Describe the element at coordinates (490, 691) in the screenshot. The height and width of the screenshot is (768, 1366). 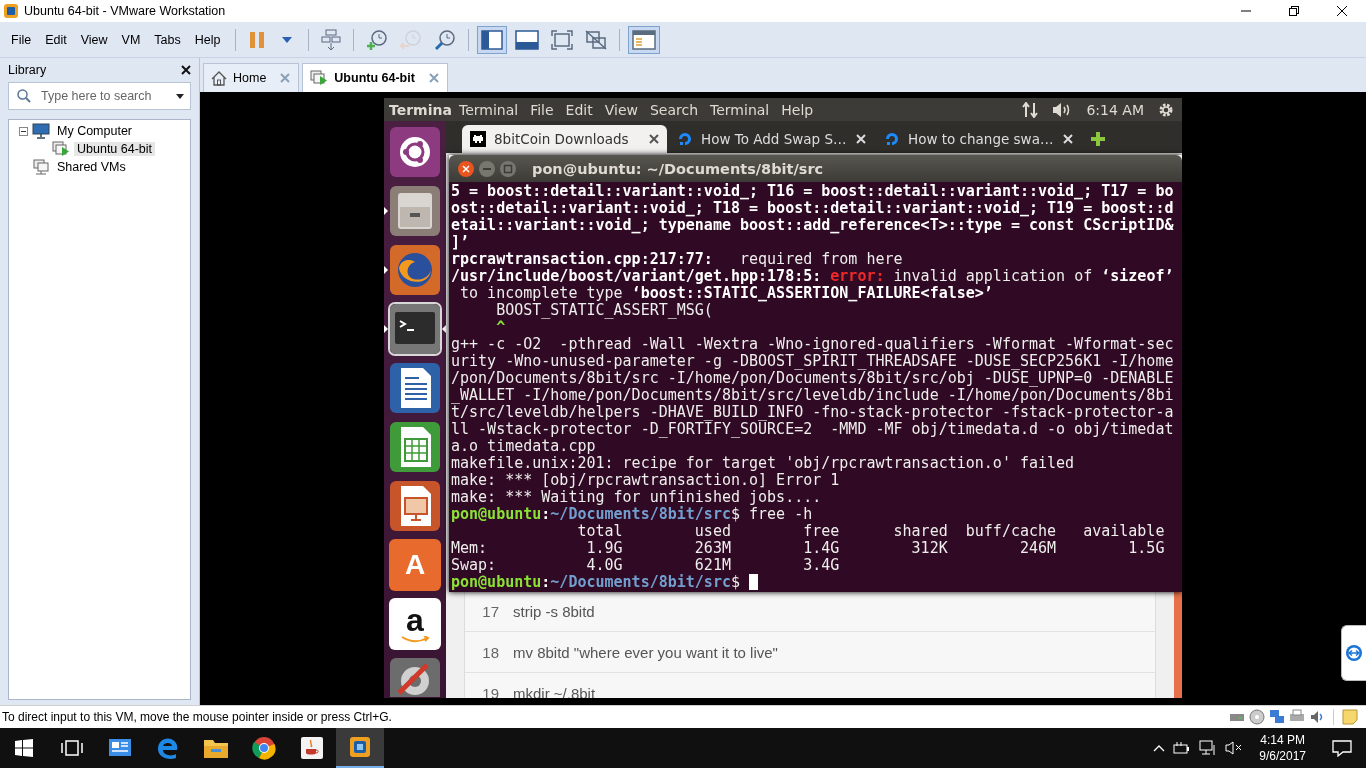
I see `line-number: 19` at that location.